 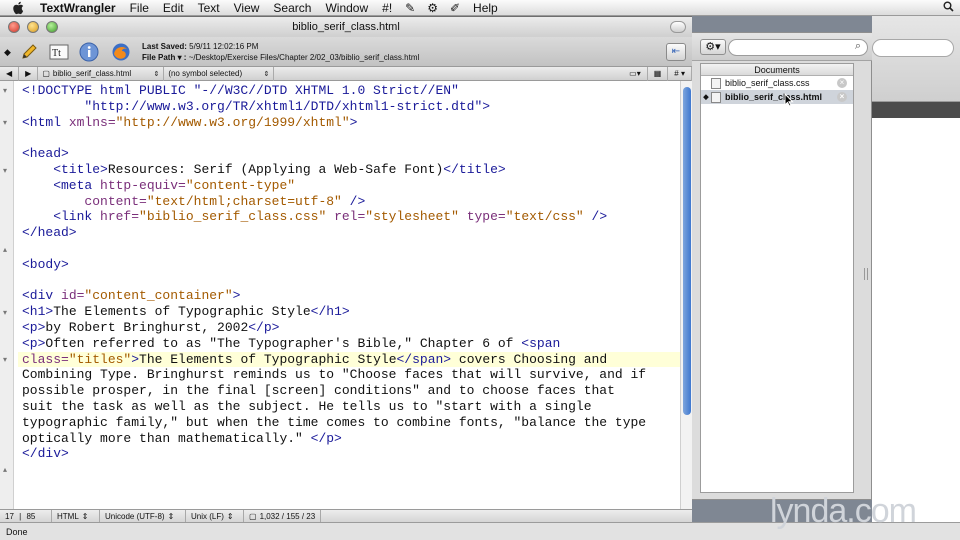 I want to click on code-line: <body>, so click(x=352, y=265).